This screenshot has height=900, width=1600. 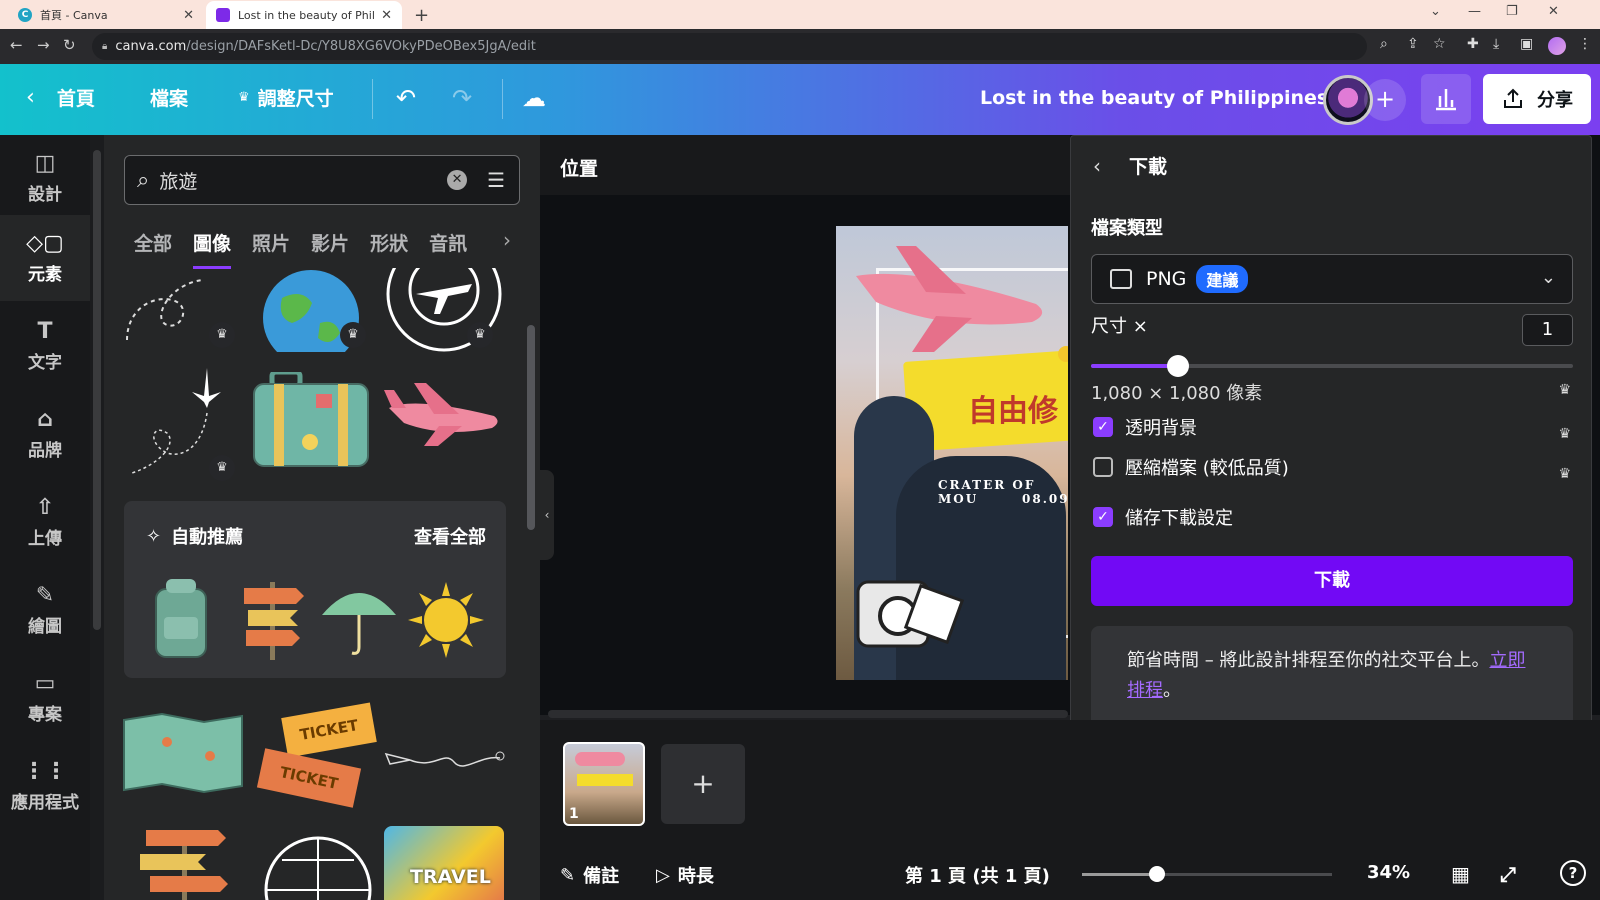 What do you see at coordinates (531, 585) in the screenshot?
I see `panel-scrollbar` at bounding box center [531, 585].